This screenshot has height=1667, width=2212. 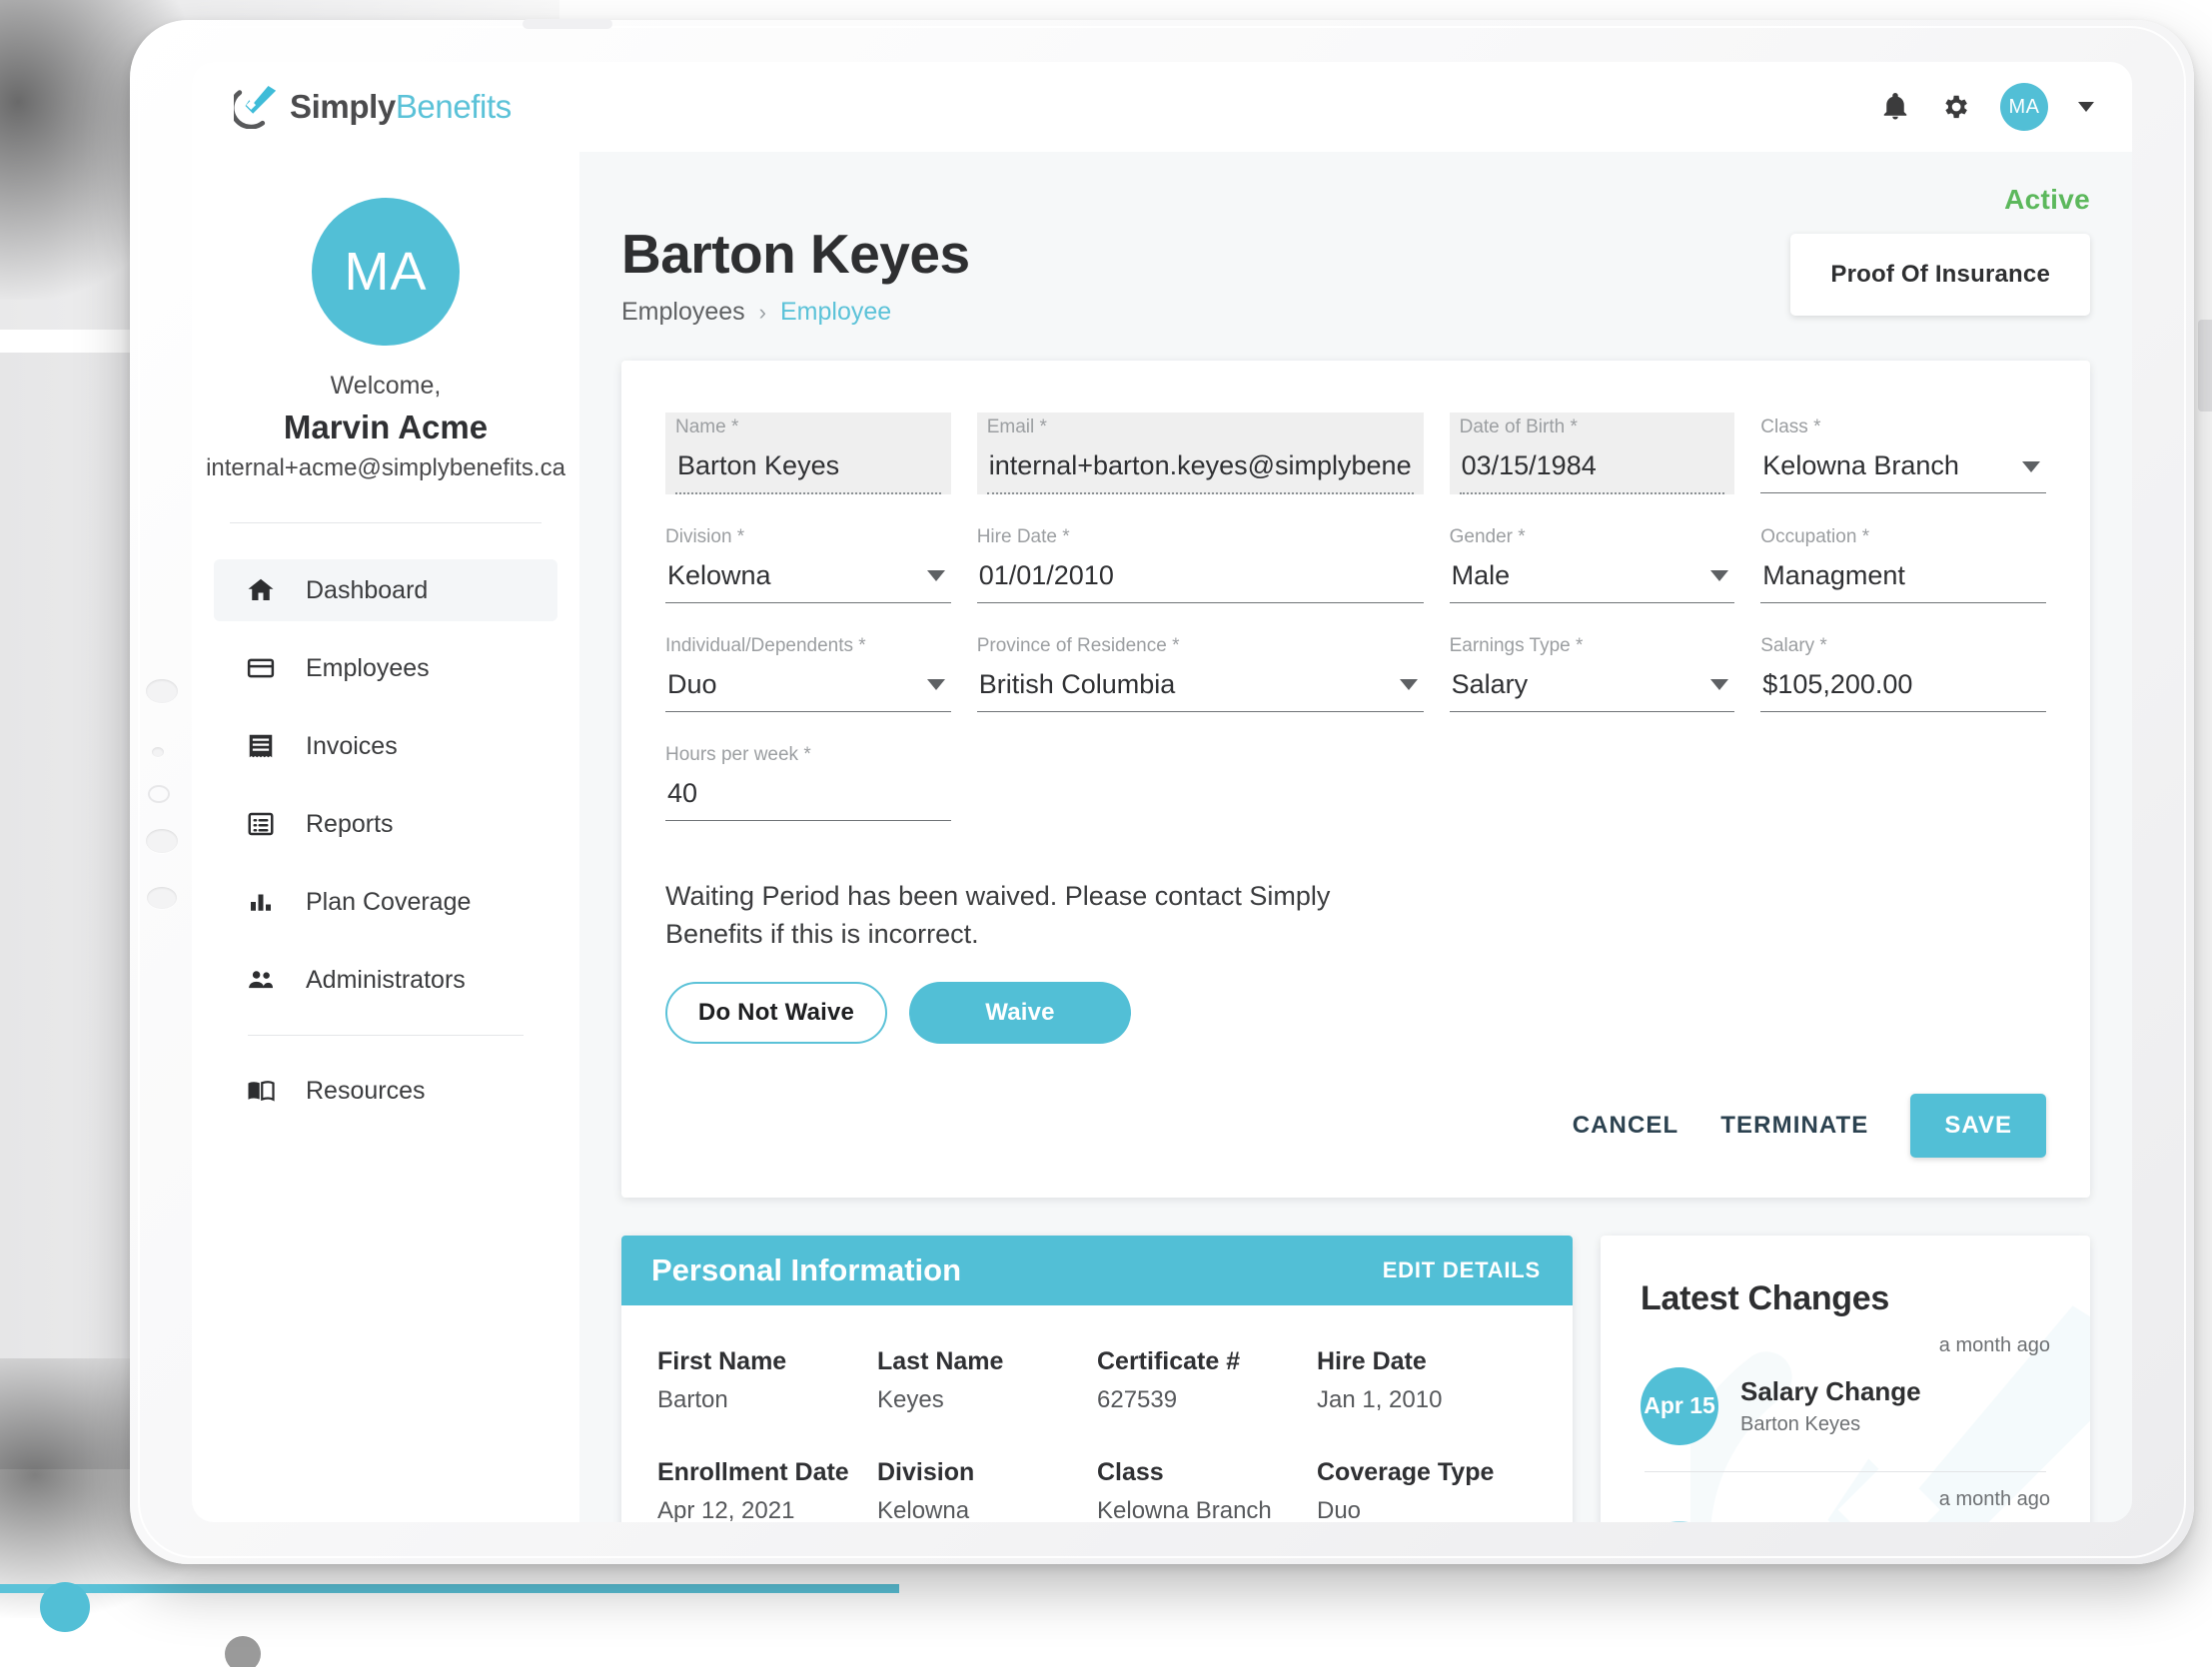 I want to click on pi-key: Class, so click(x=1130, y=1472).